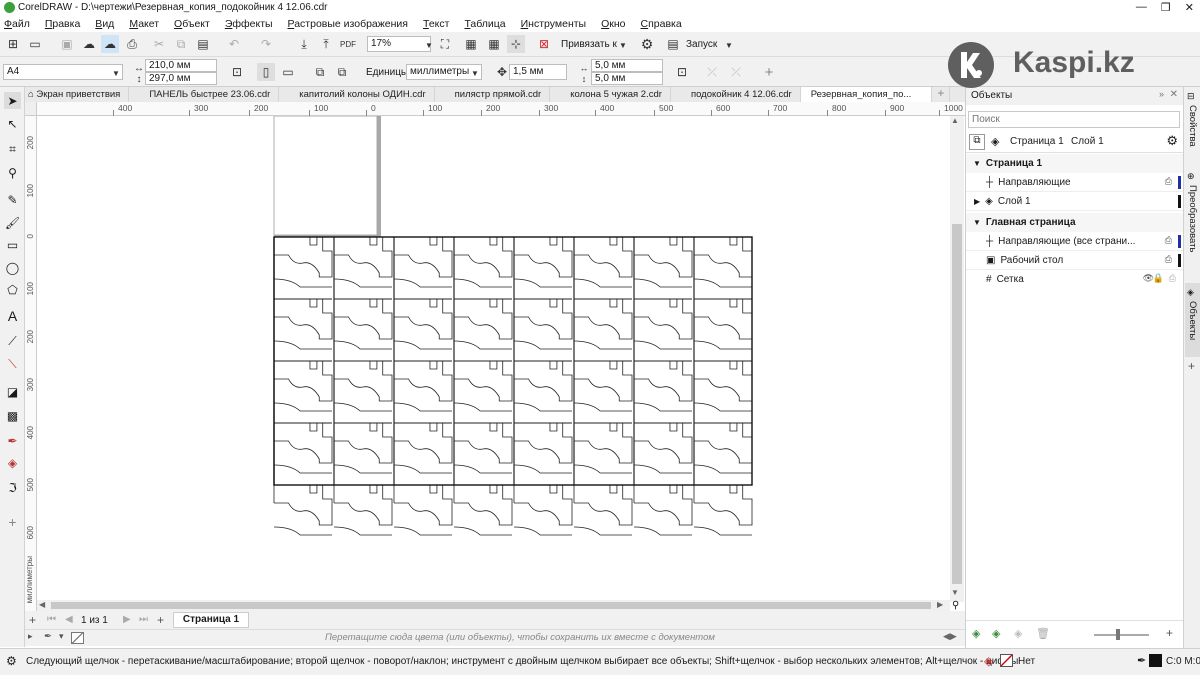 The width and height of the screenshot is (1200, 675). What do you see at coordinates (977, 201) in the screenshot?
I see `expand-icon: ▶` at bounding box center [977, 201].